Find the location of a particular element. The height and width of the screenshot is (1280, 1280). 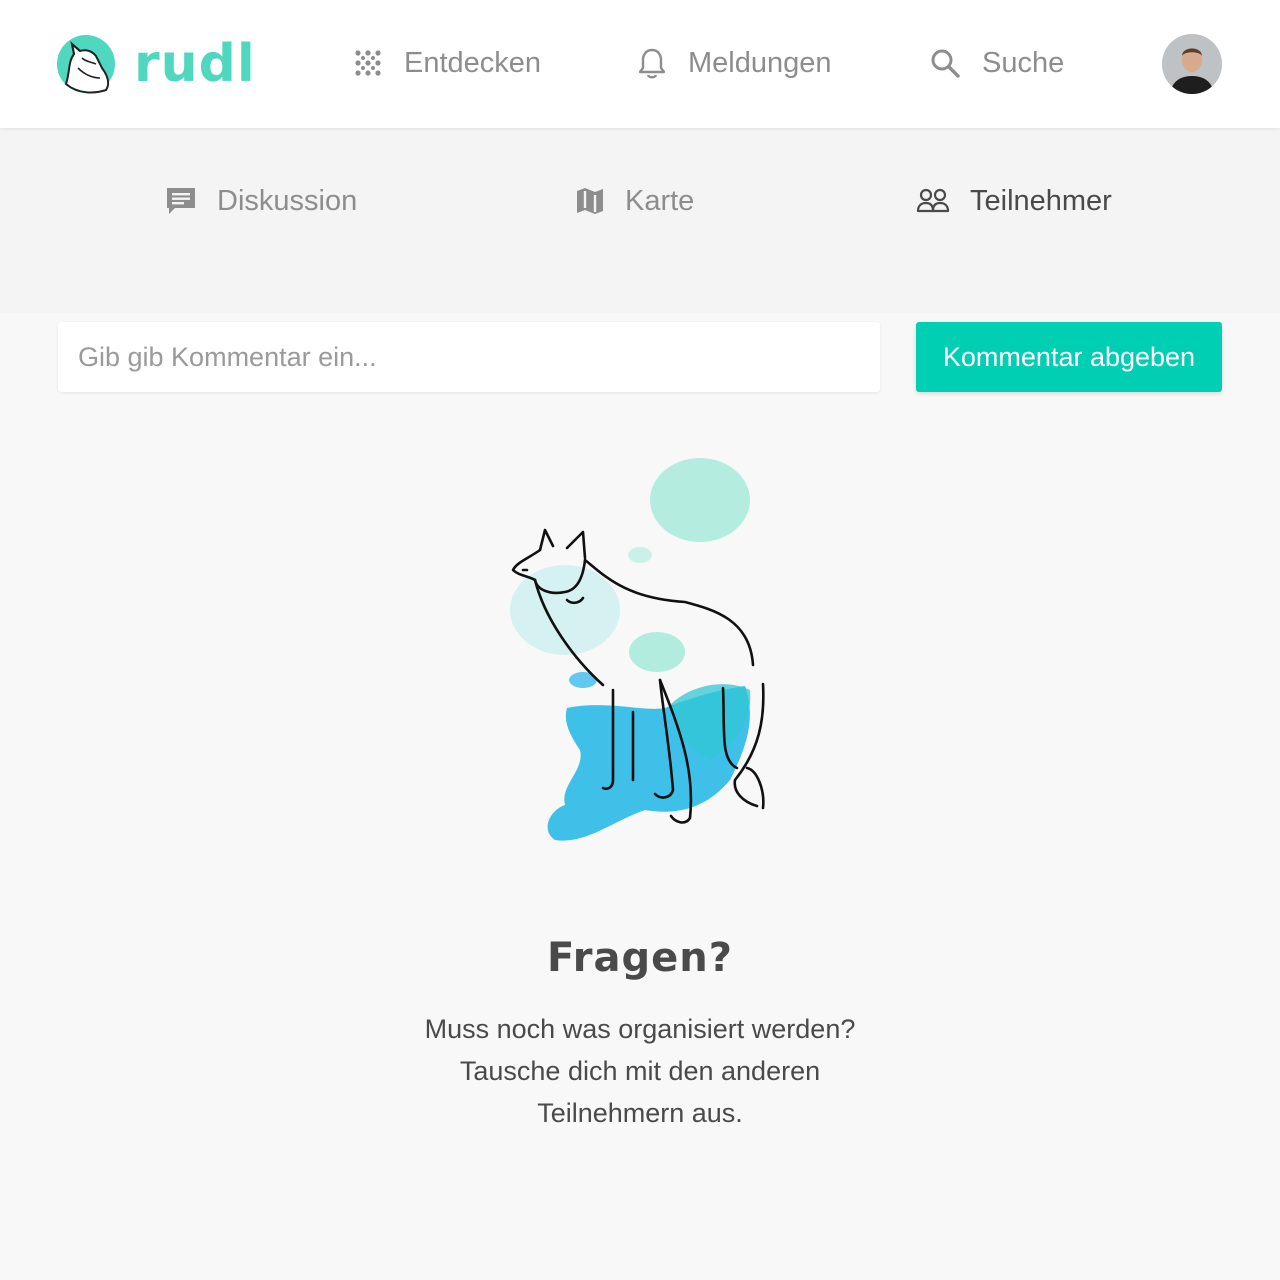

nav-meldungen: Meldungen is located at coordinates (735, 63).